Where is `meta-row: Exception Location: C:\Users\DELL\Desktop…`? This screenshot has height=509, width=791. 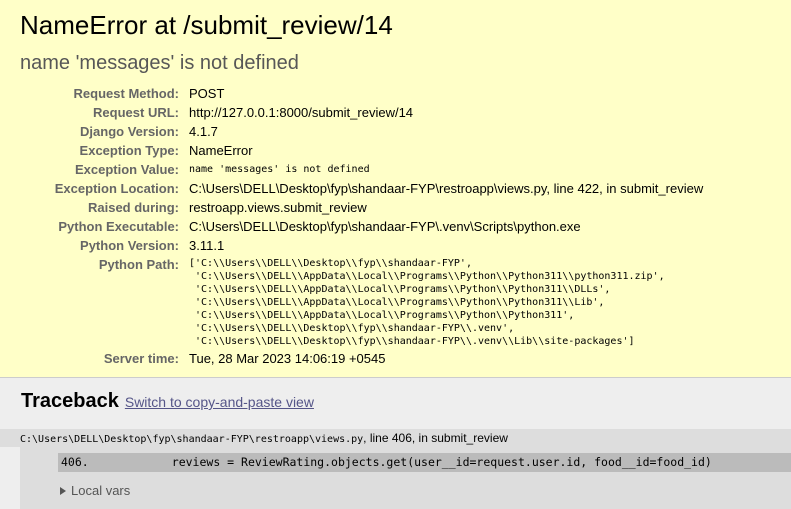 meta-row: Exception Location: C:\Users\DELL\Desktop… is located at coordinates (395, 189).